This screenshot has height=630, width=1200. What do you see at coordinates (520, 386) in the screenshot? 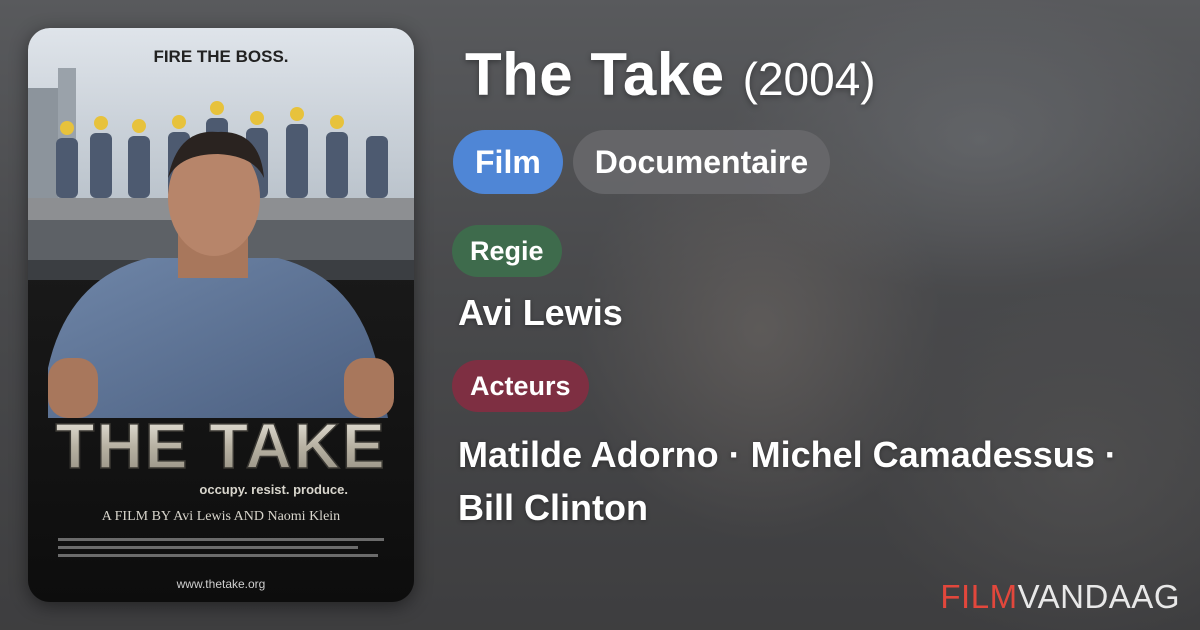
I see `cast-label: Acteurs` at bounding box center [520, 386].